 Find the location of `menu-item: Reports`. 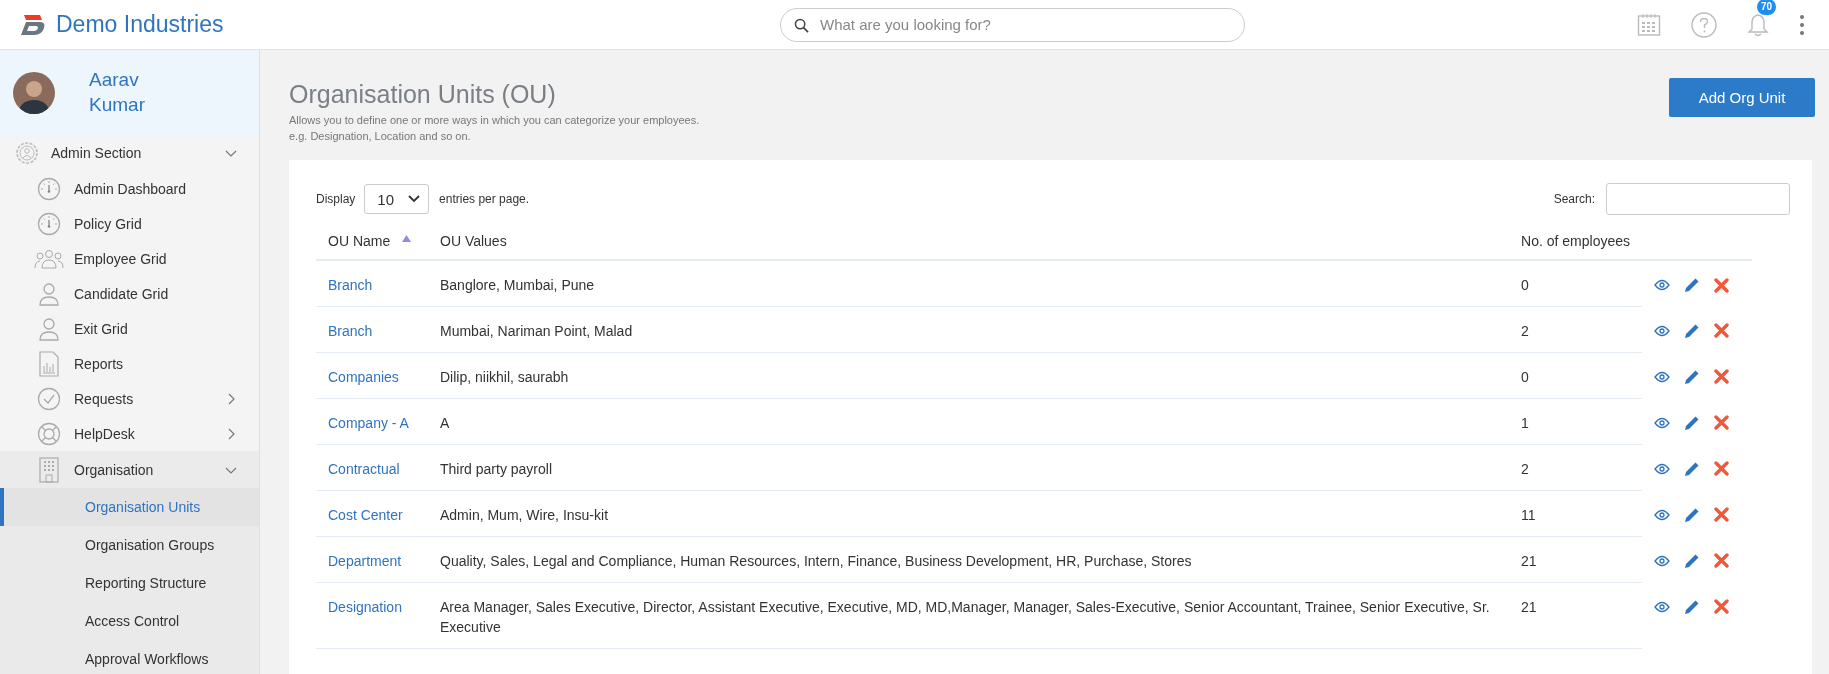

menu-item: Reports is located at coordinates (129, 363).